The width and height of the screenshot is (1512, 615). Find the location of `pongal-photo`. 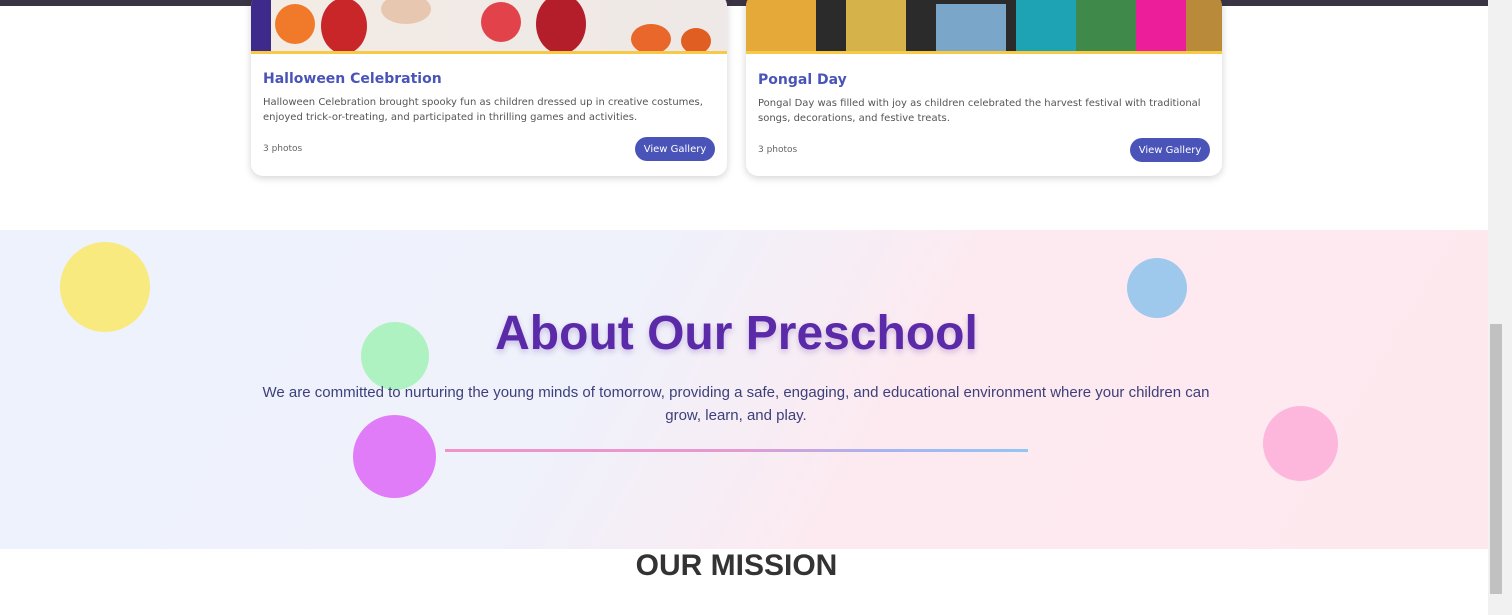

pongal-photo is located at coordinates (984, 27).